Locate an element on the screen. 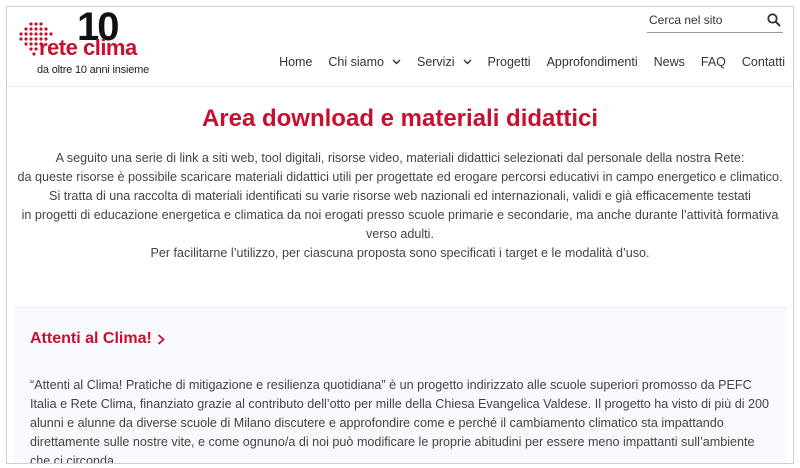  search-input is located at coordinates (703, 20).